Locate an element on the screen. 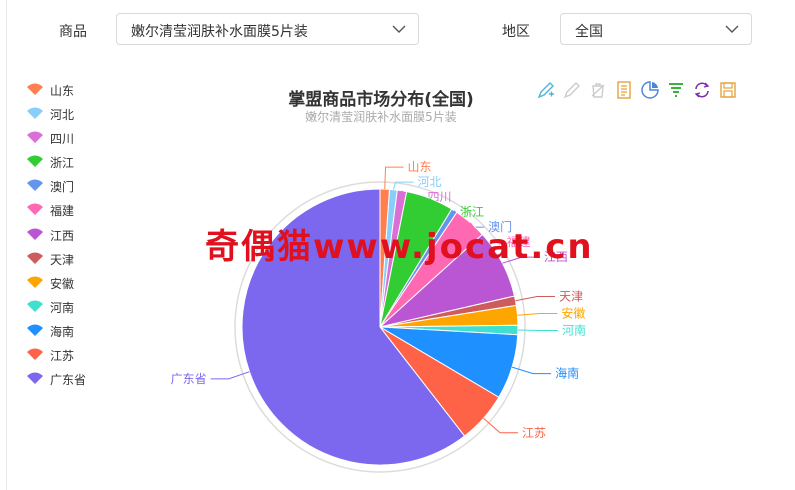  slice-label: 安徽 is located at coordinates (573, 312).